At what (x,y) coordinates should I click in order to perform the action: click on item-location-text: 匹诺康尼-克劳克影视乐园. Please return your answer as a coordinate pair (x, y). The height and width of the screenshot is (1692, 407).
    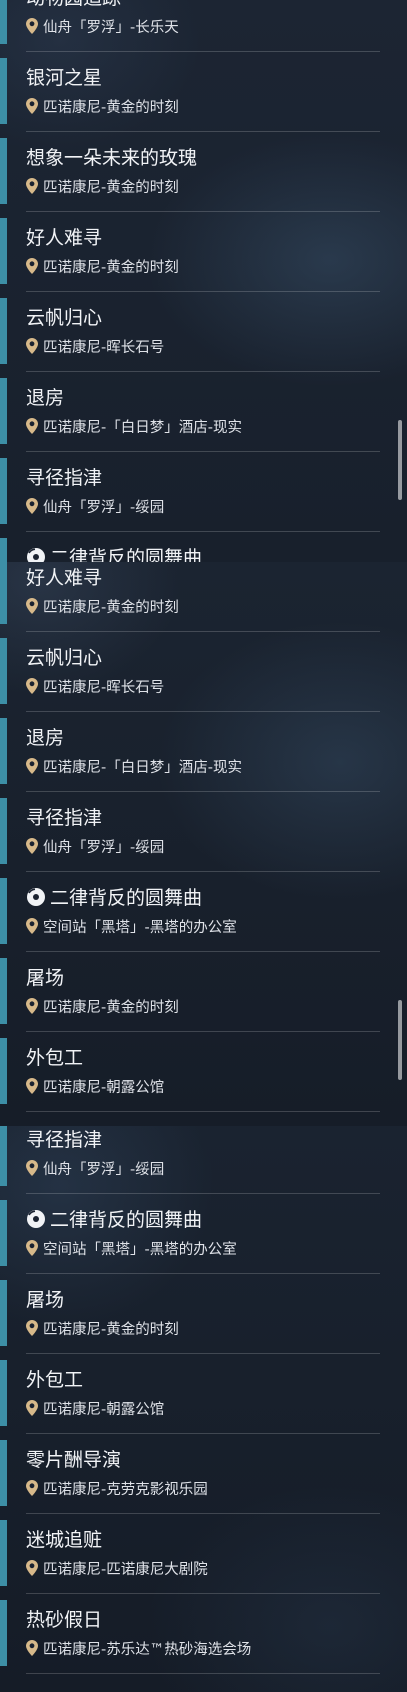
    Looking at the image, I should click on (125, 1490).